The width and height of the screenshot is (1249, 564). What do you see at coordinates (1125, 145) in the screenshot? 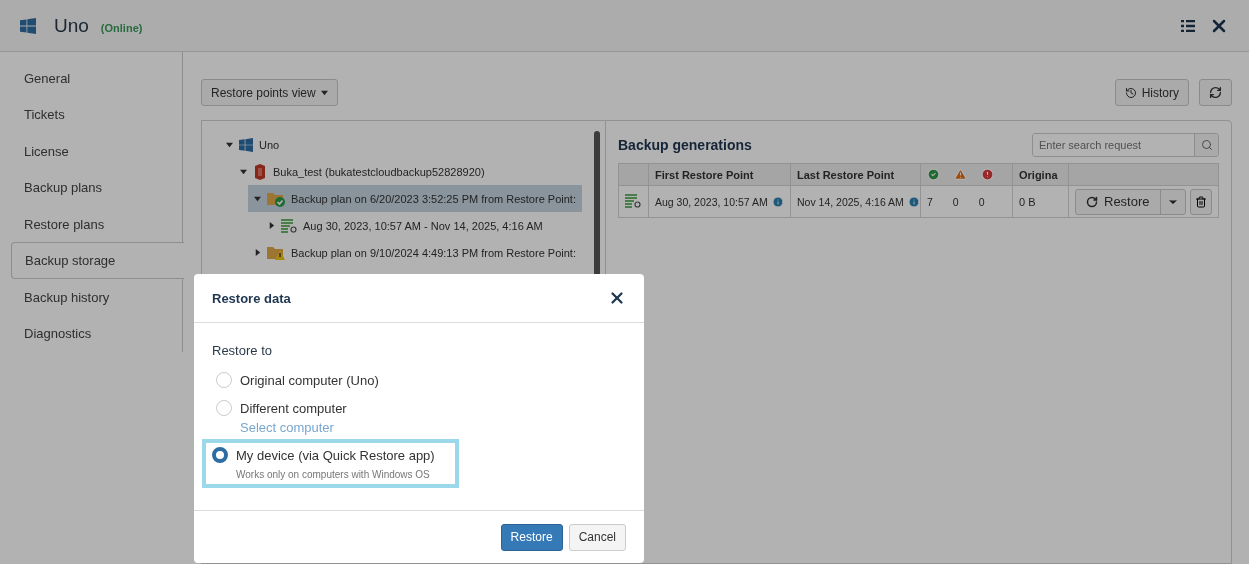
I see `search-field: Enter search request` at bounding box center [1125, 145].